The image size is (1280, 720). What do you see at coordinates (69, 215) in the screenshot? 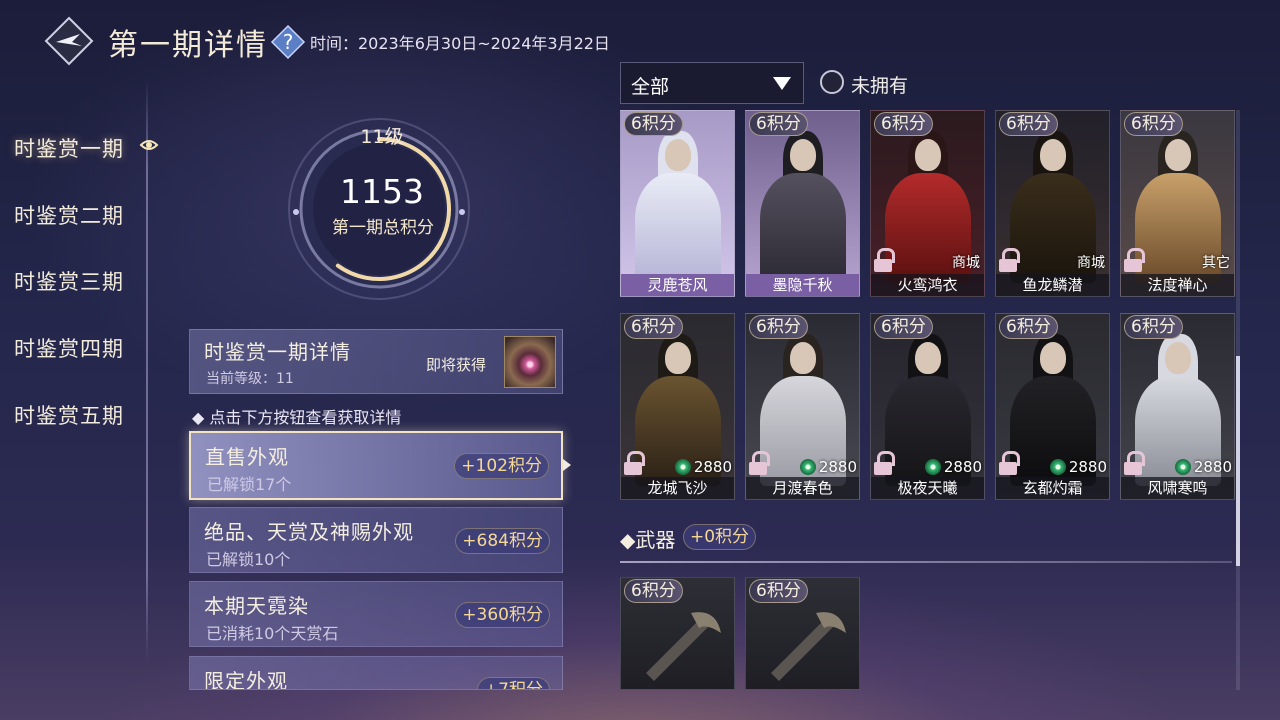
I see `nav-item-period-2: 时鉴赏二期` at bounding box center [69, 215].